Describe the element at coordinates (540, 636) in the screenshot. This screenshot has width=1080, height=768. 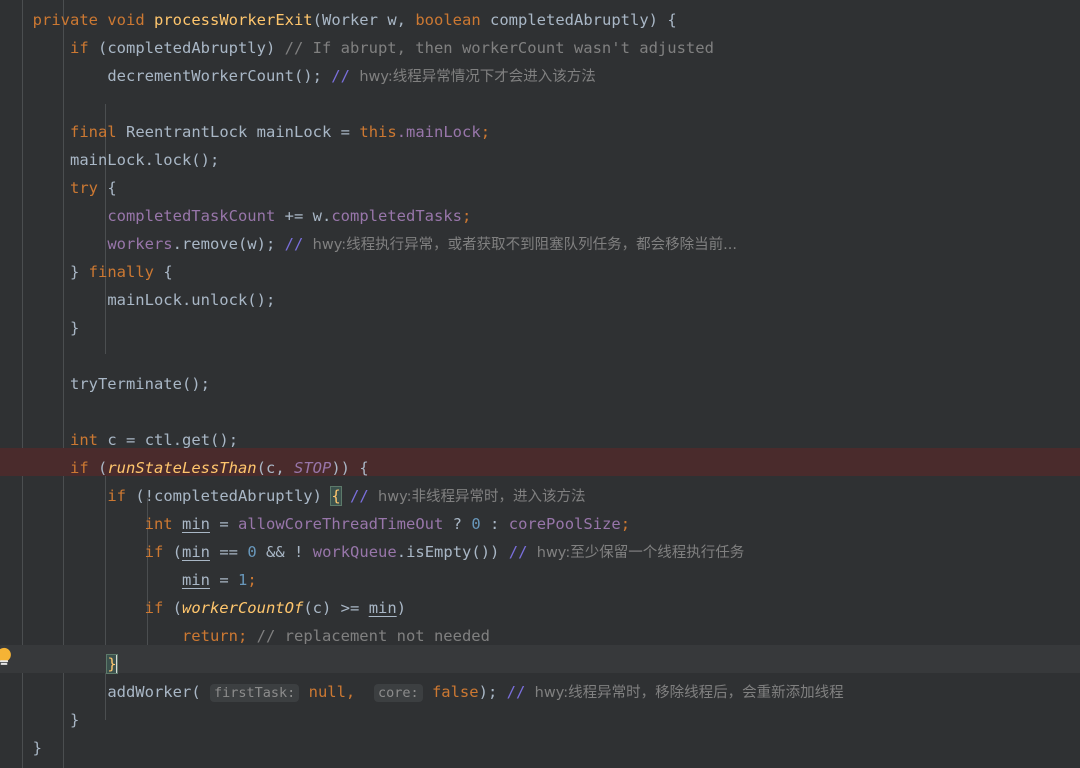
I see `code-line-23: return; // replacement not needed` at that location.